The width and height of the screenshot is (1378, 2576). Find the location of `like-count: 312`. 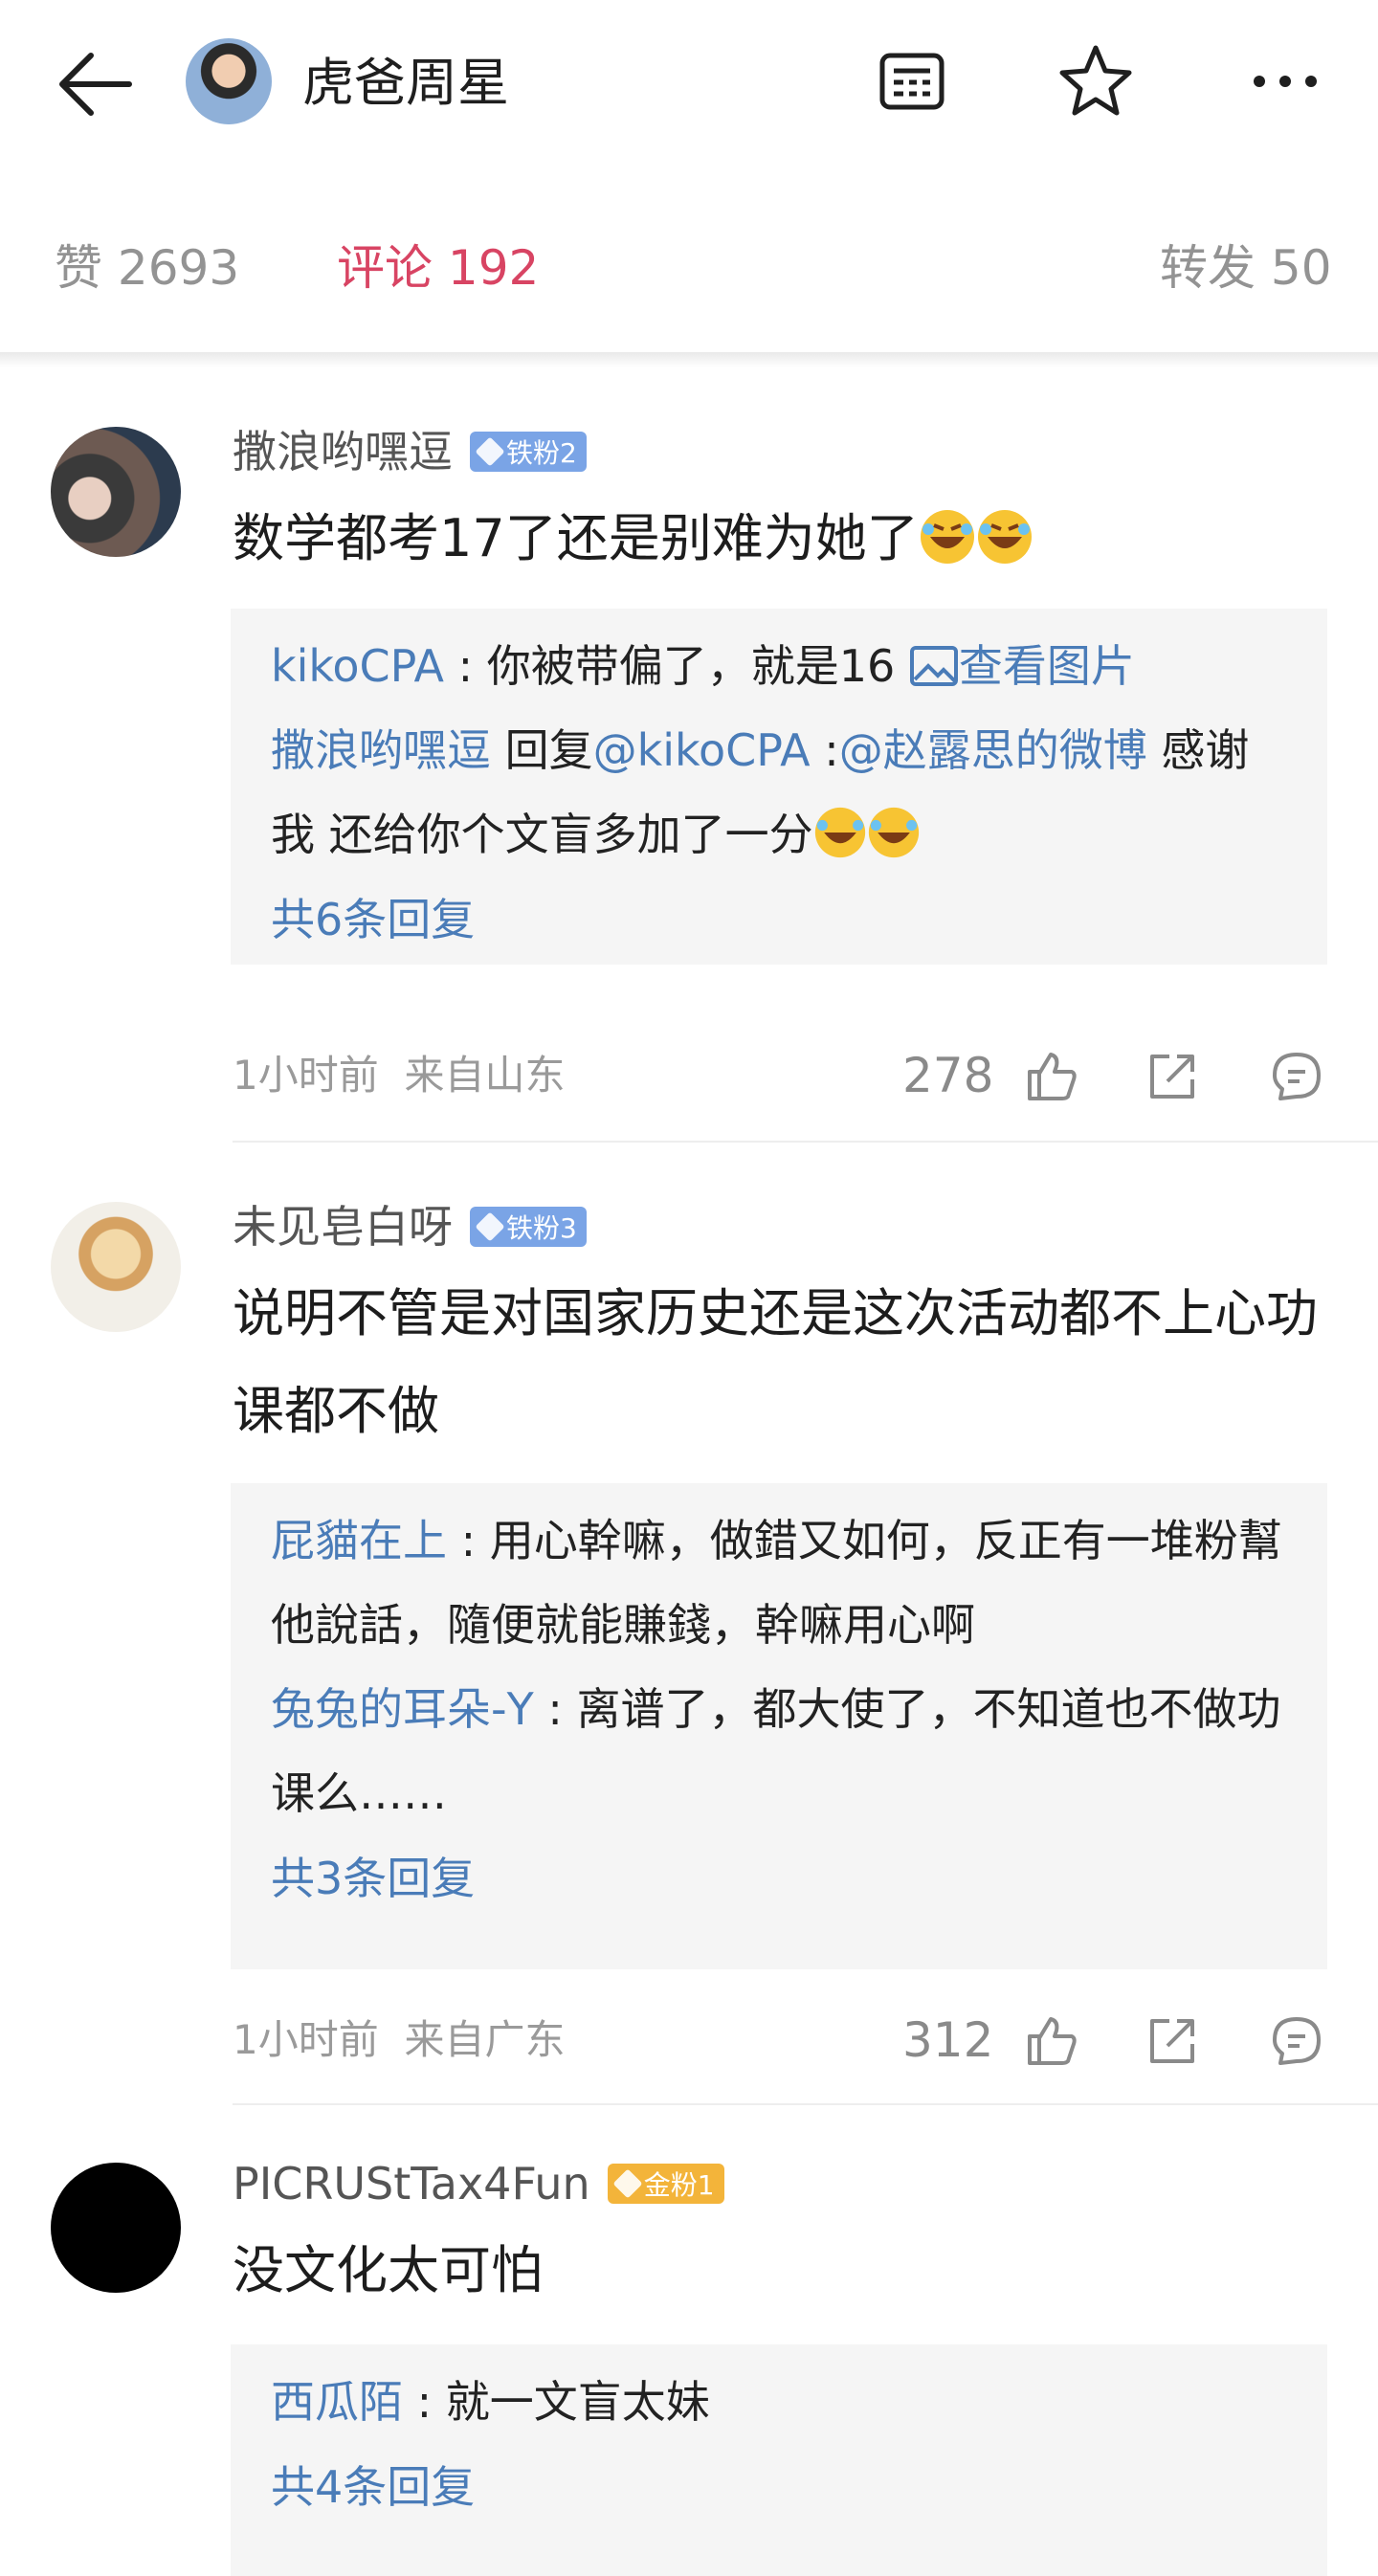

like-count: 312 is located at coordinates (948, 2040).